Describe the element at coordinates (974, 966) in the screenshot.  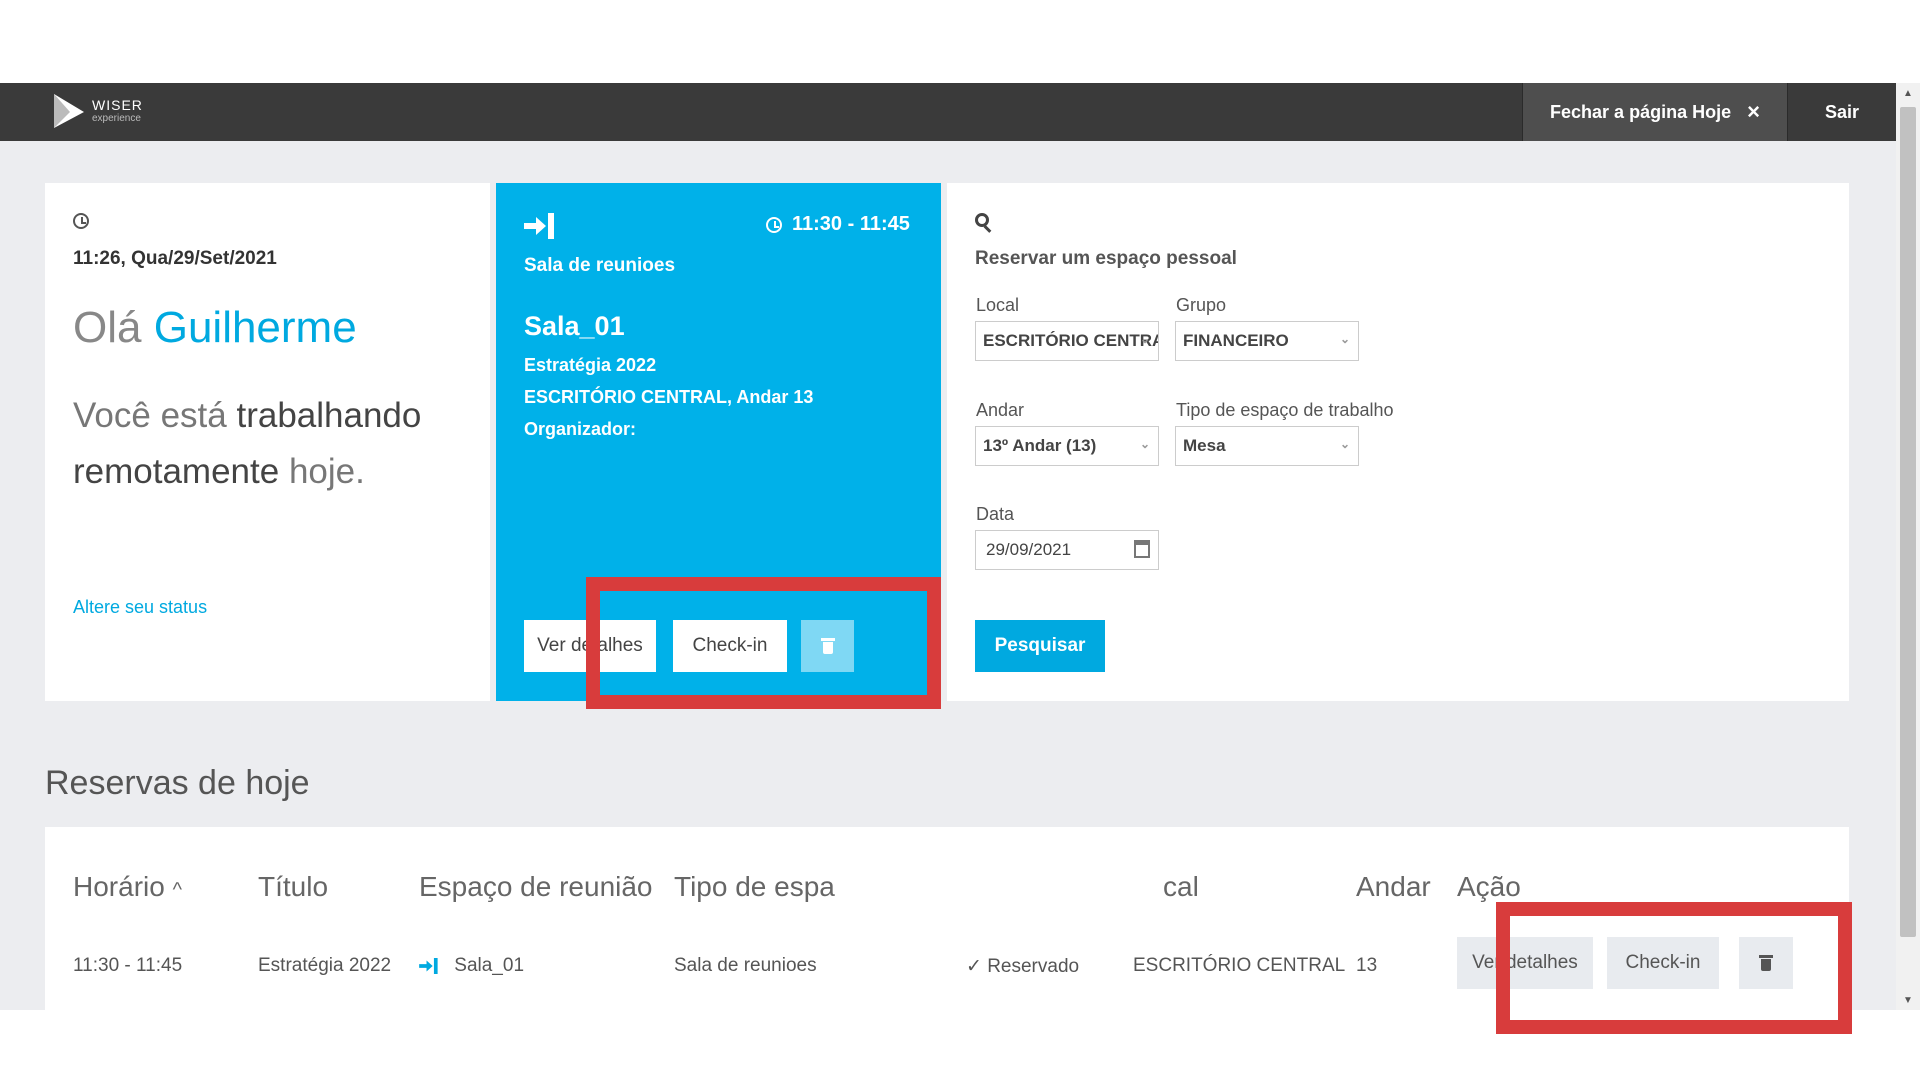
I see `check-icon: ✓` at that location.